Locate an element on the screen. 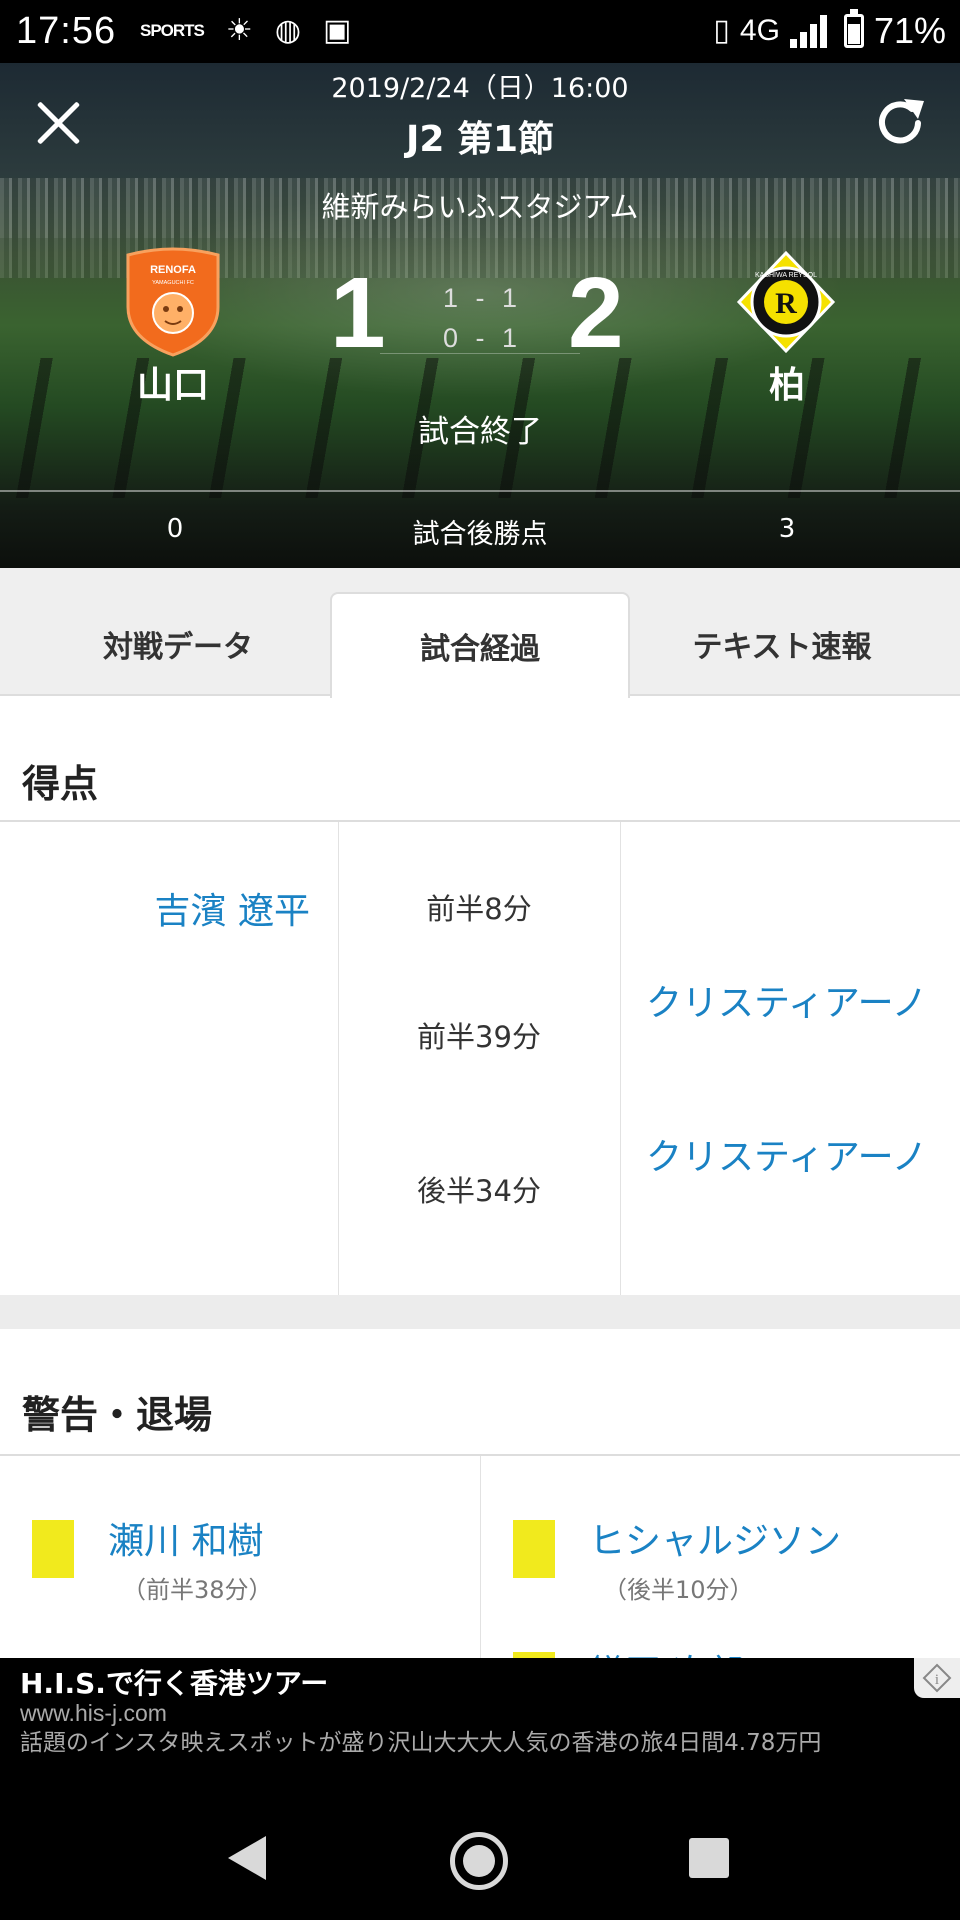 This screenshot has height=1920, width=960. battery-icon is located at coordinates (853, 28).